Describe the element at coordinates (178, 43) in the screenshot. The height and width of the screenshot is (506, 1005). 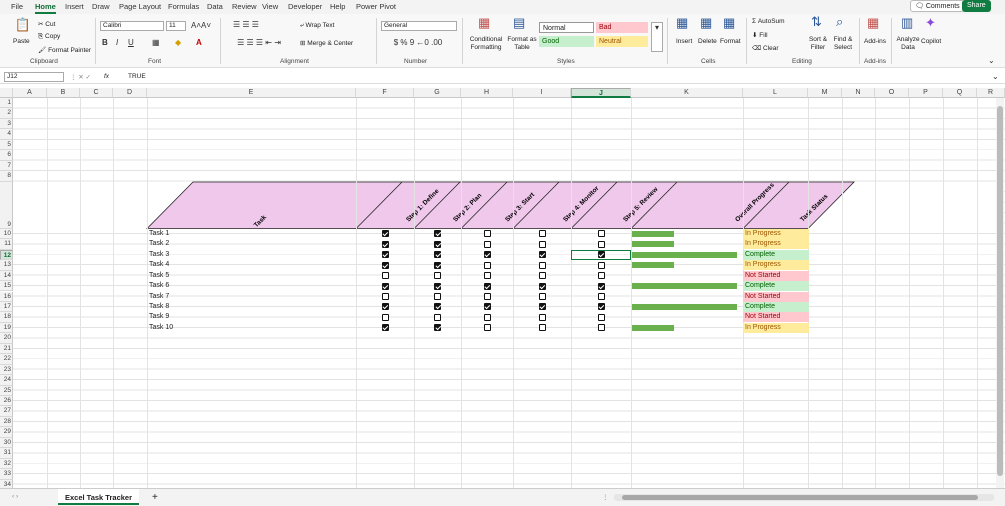
I see `fill-color-icon: ◆` at that location.